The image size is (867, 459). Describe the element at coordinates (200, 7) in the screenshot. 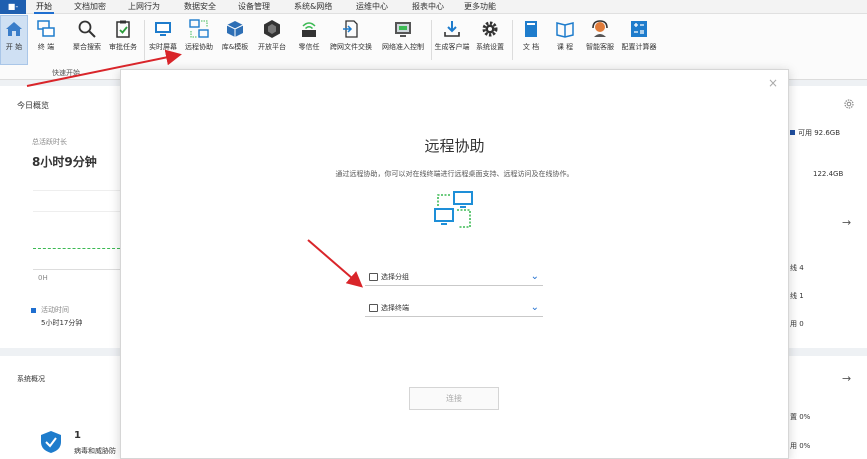

I see `menu-data-security: 数据安全` at that location.